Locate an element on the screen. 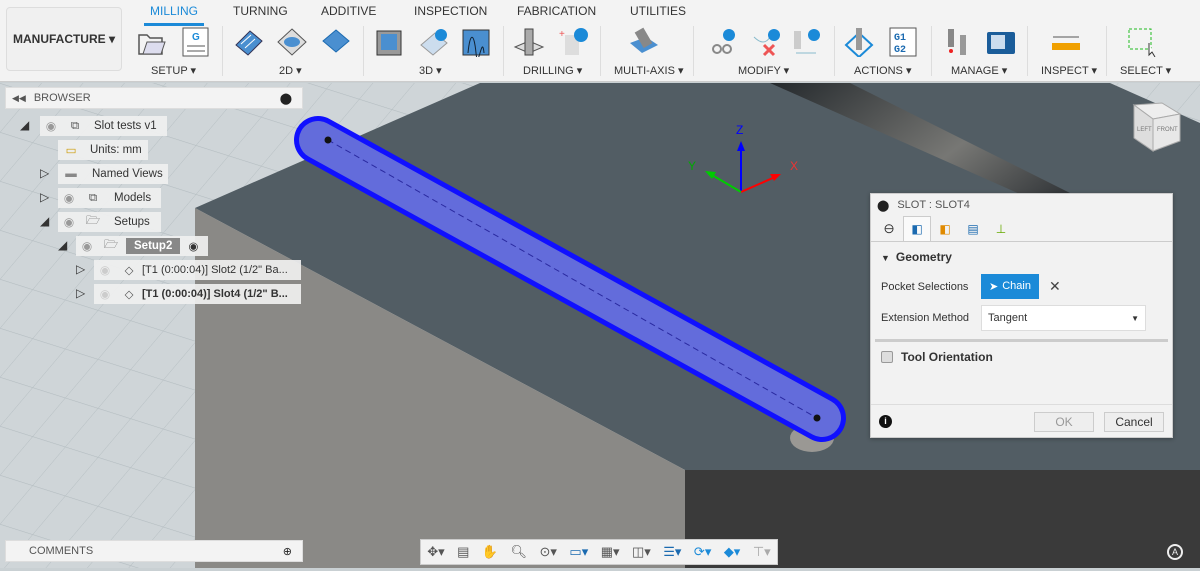 The height and width of the screenshot is (571, 1200). look-at-icon: ▤ is located at coordinates (463, 552).